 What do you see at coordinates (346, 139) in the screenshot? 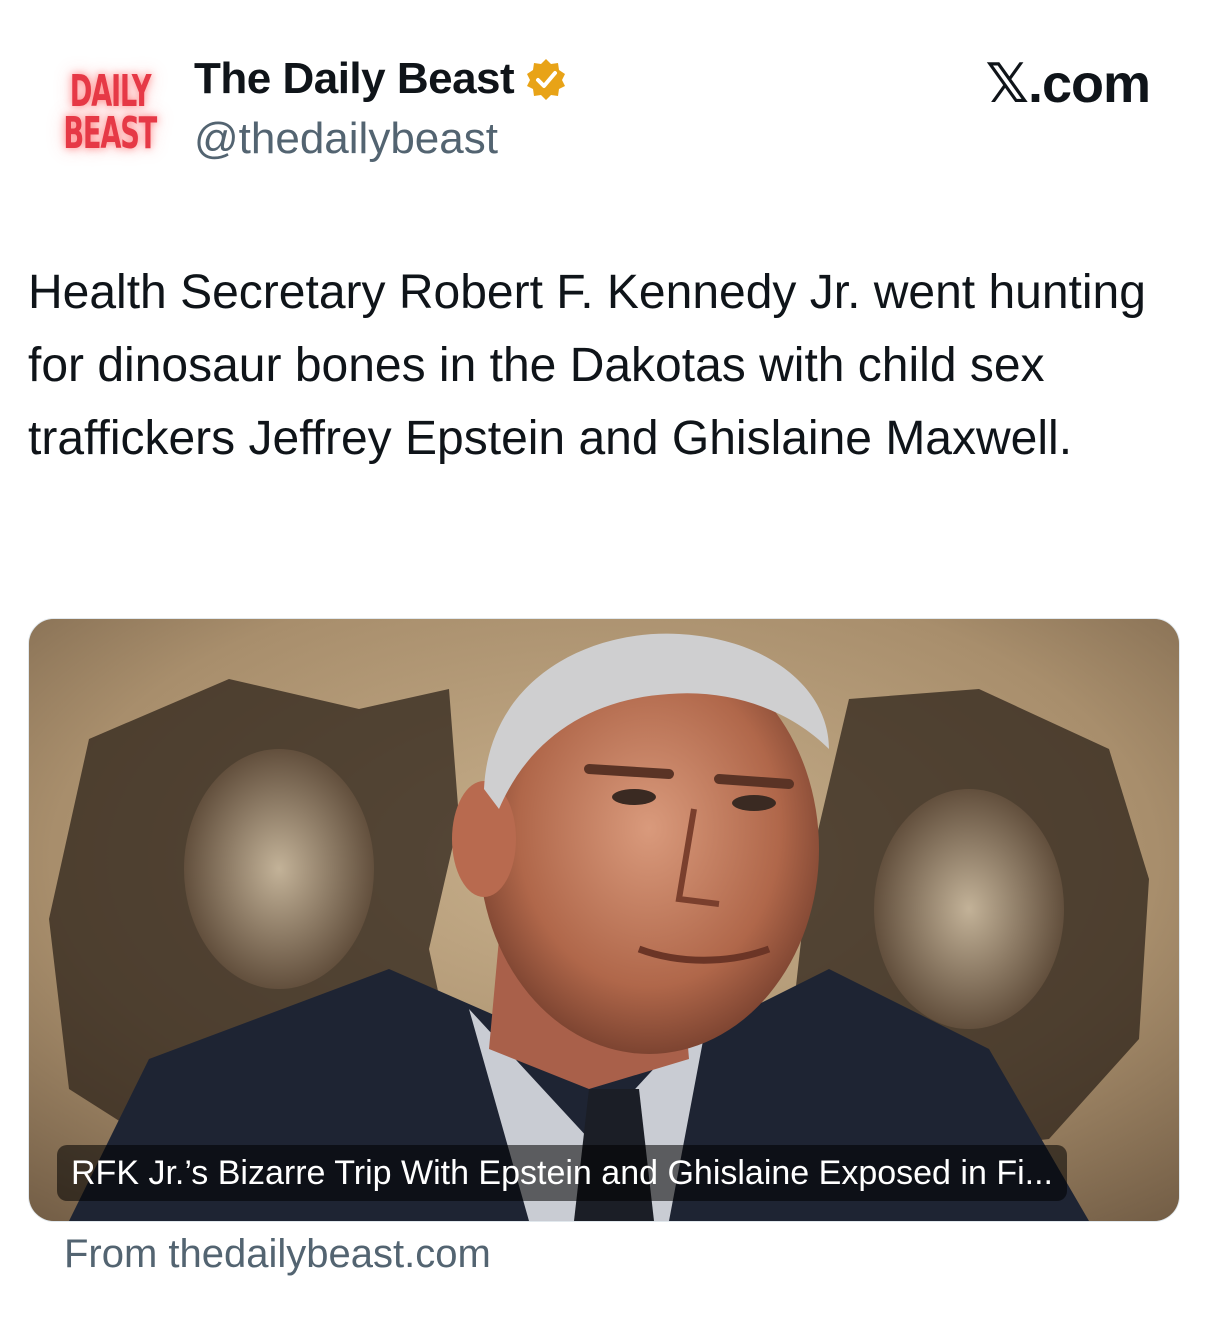
I see `account-handle: @thedailybeast` at bounding box center [346, 139].